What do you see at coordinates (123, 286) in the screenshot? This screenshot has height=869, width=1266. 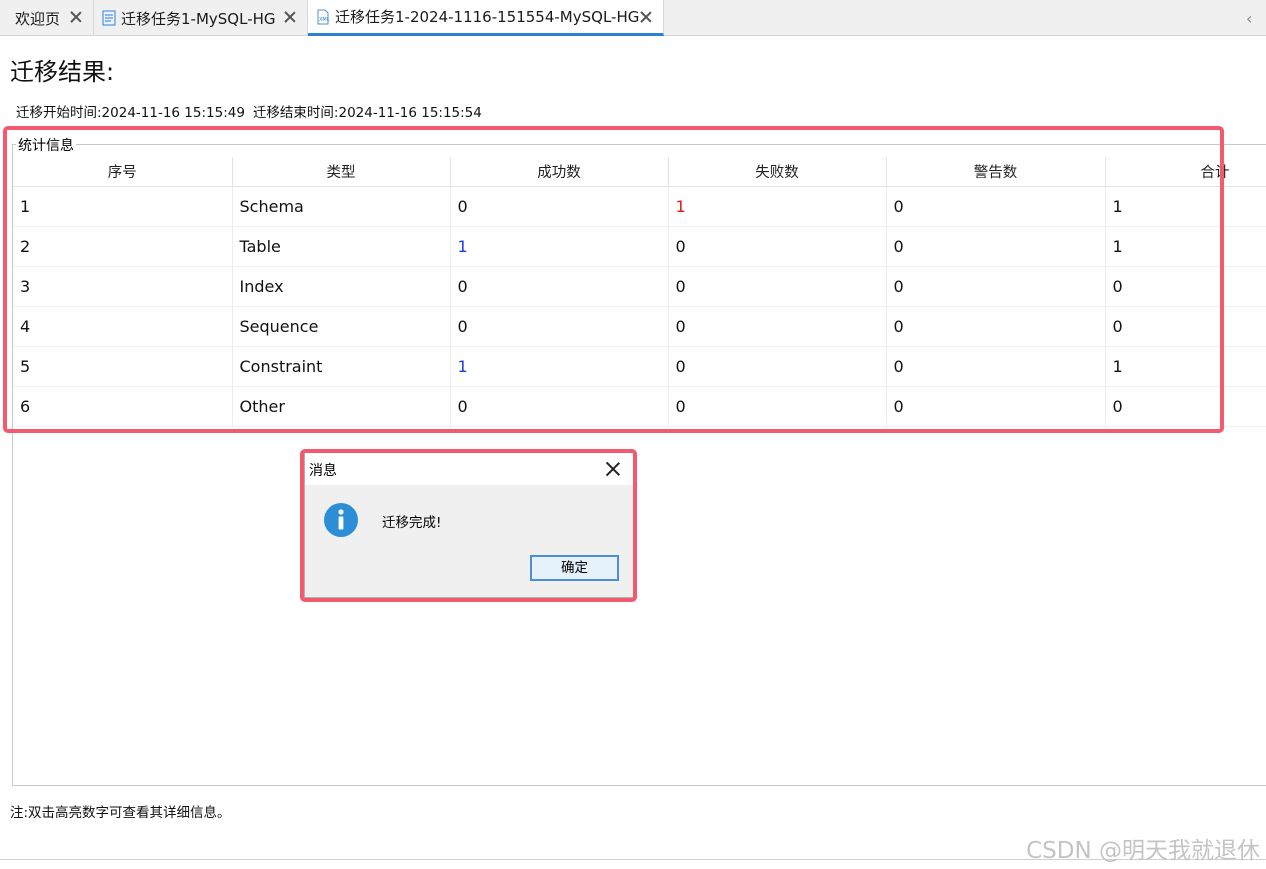 I see `cell-index: 3` at bounding box center [123, 286].